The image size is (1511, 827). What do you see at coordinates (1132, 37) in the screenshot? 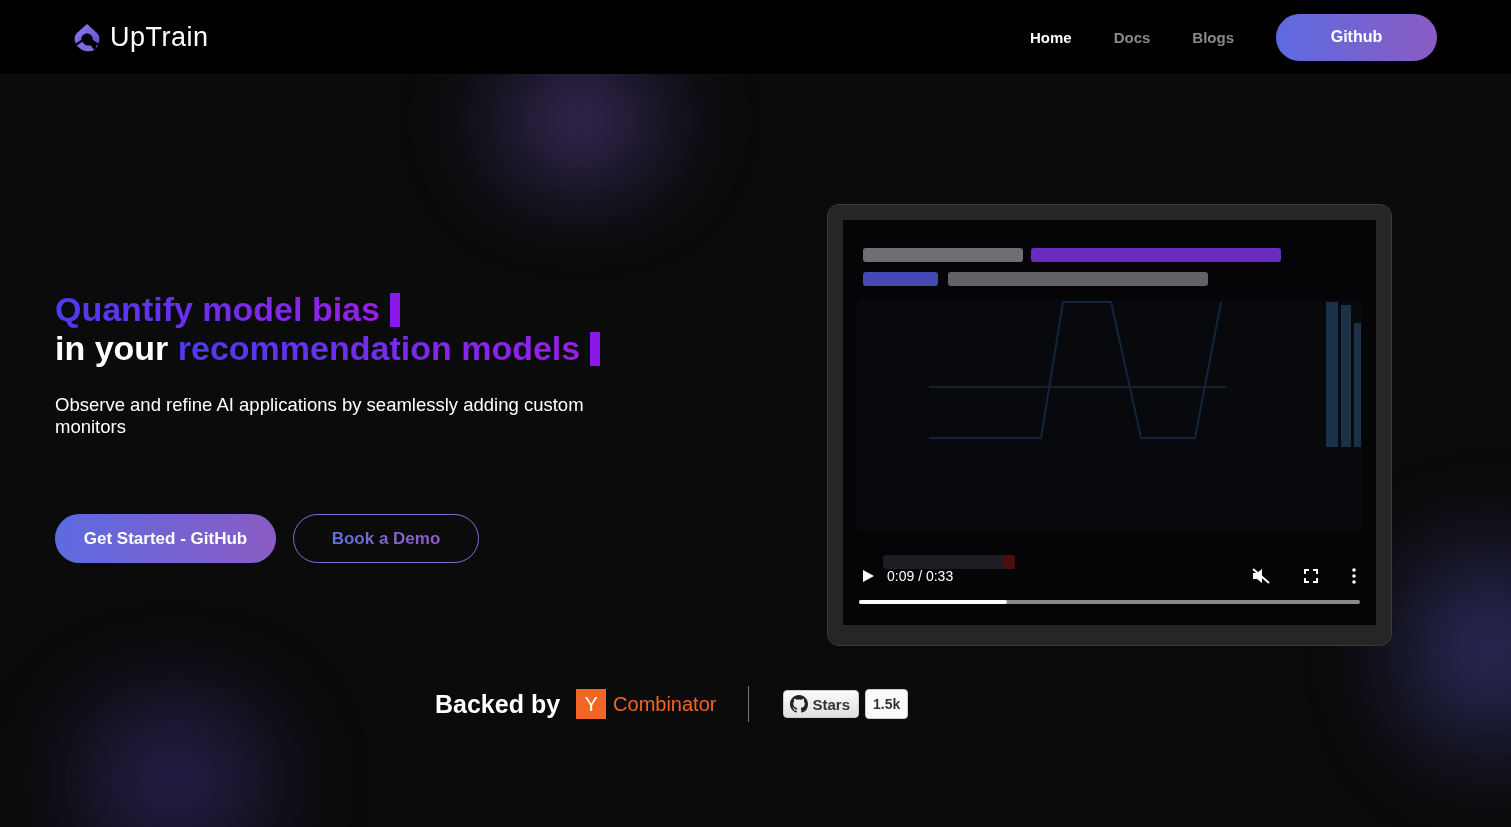
I see `nav-link: Docs` at bounding box center [1132, 37].